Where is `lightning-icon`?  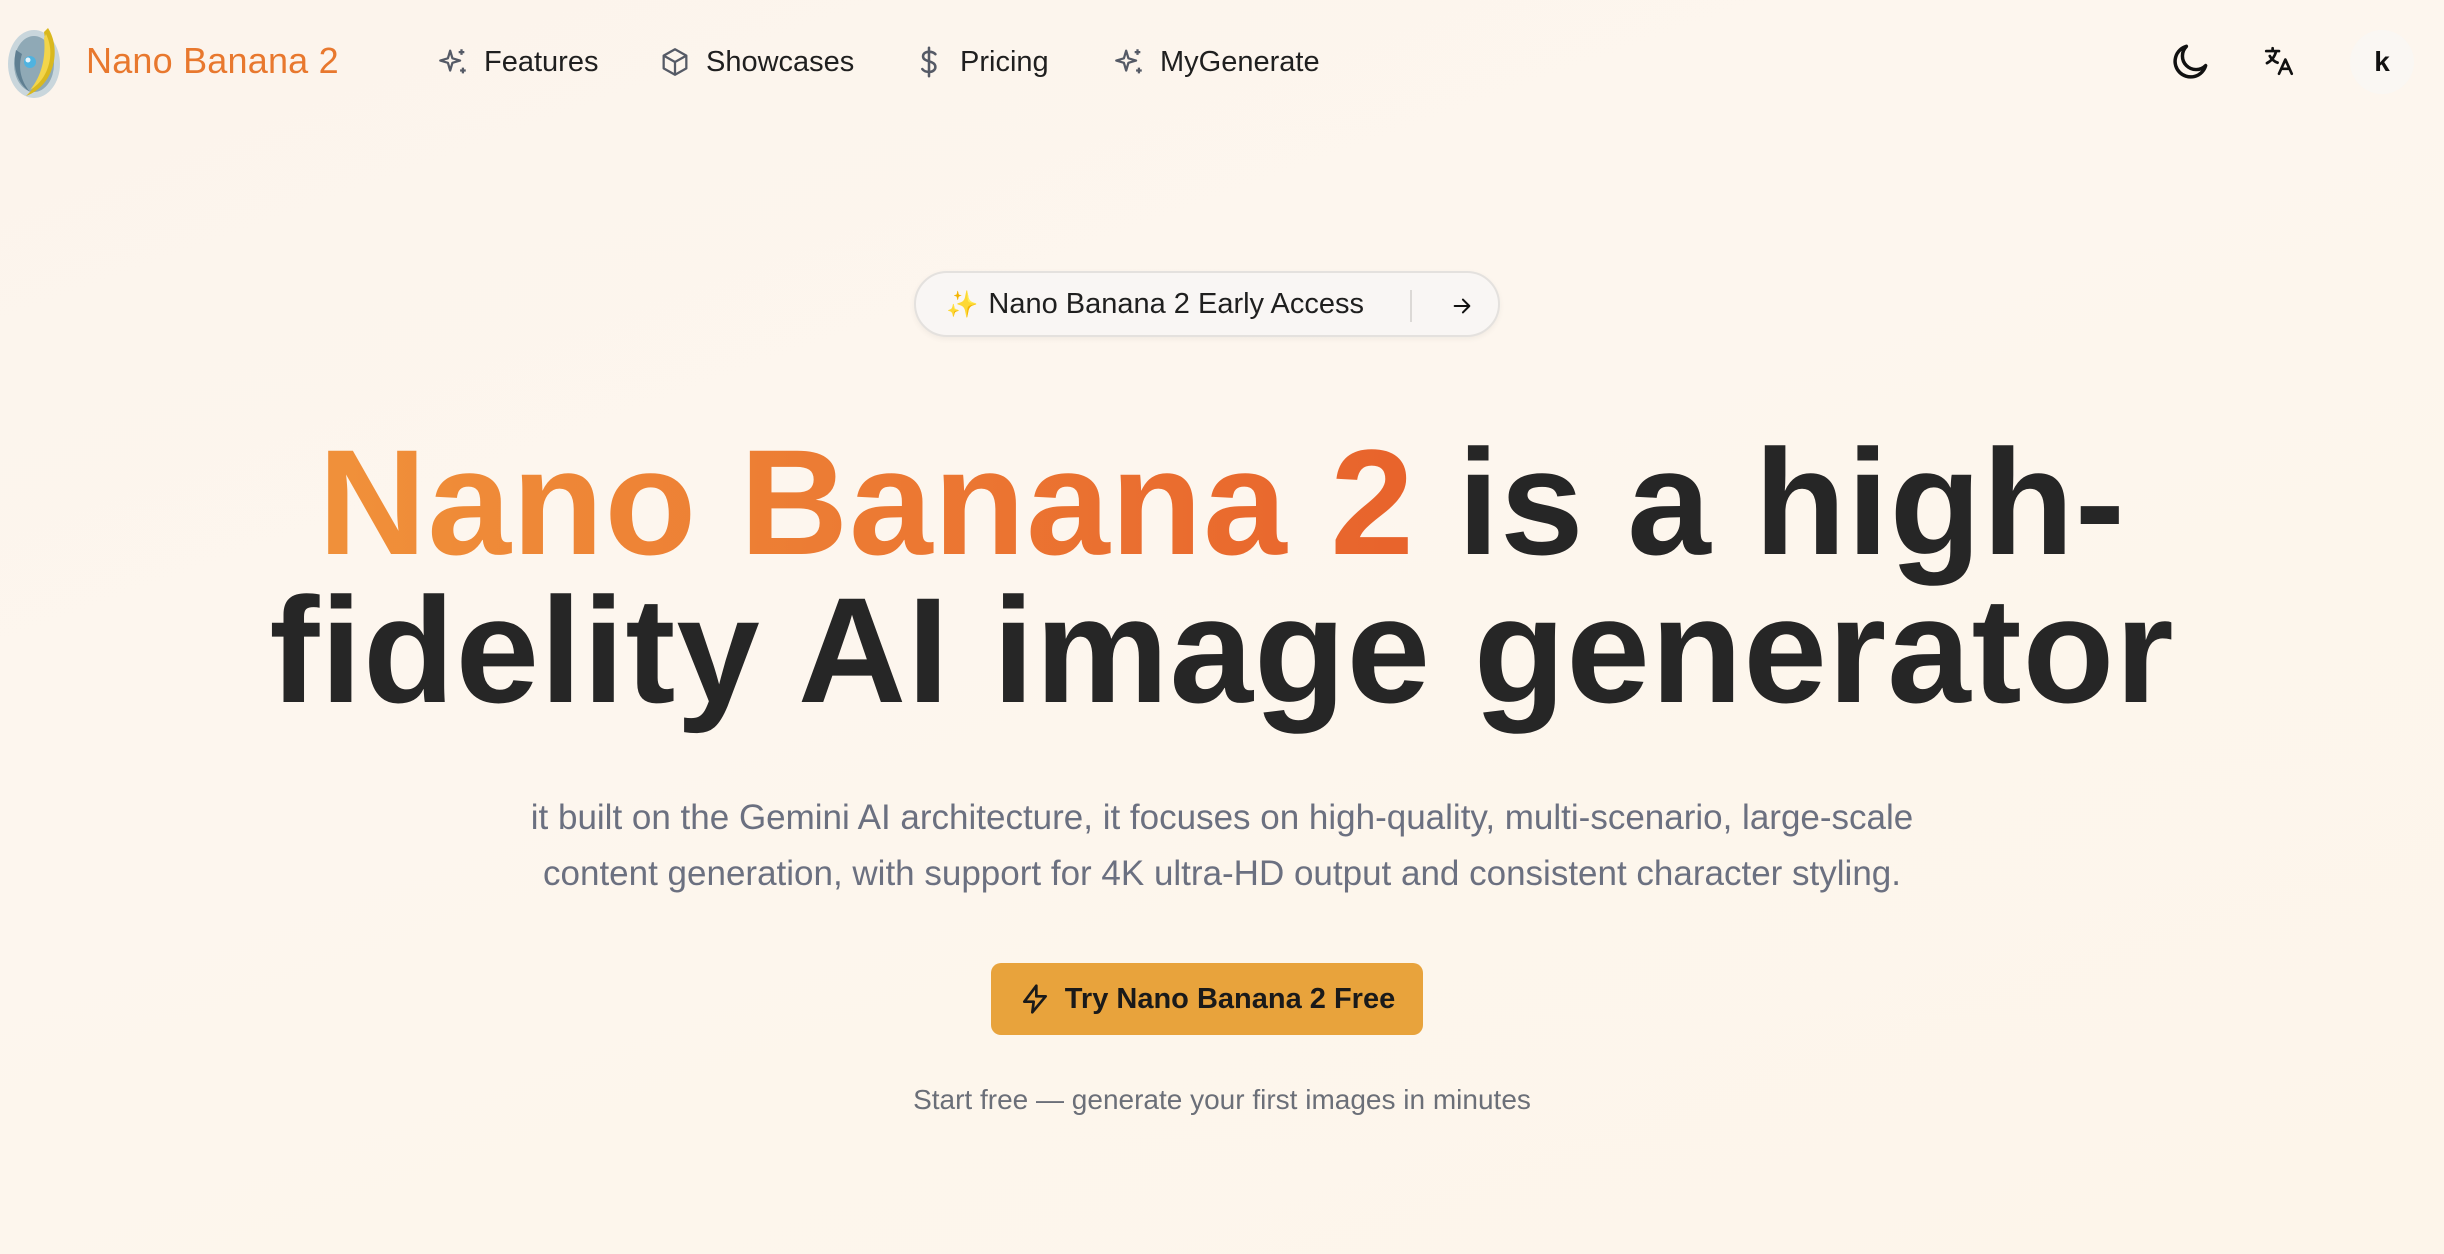
lightning-icon is located at coordinates (1034, 999).